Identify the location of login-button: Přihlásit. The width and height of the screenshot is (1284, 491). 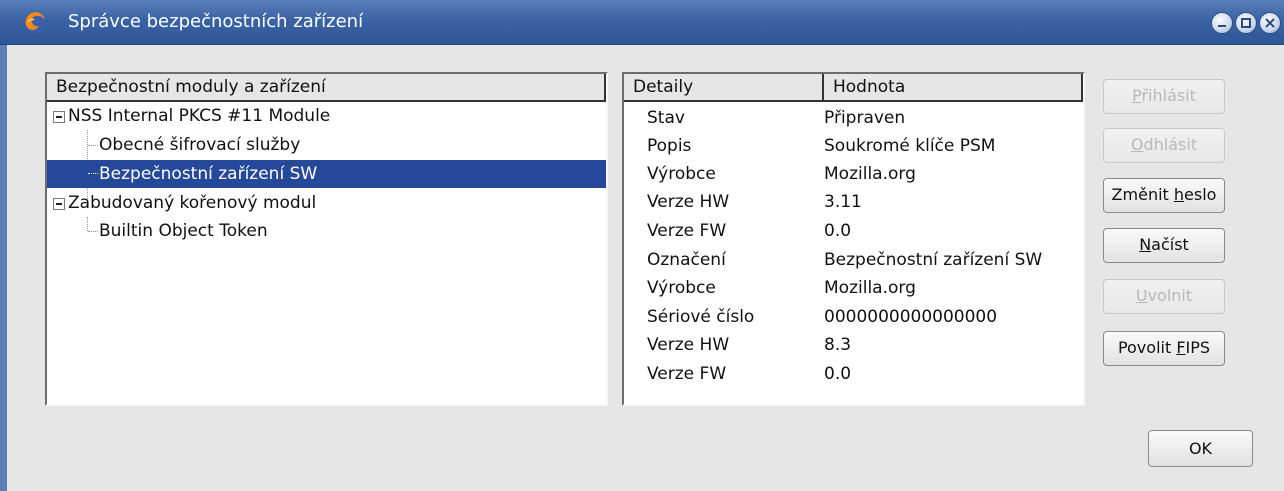
(1164, 96).